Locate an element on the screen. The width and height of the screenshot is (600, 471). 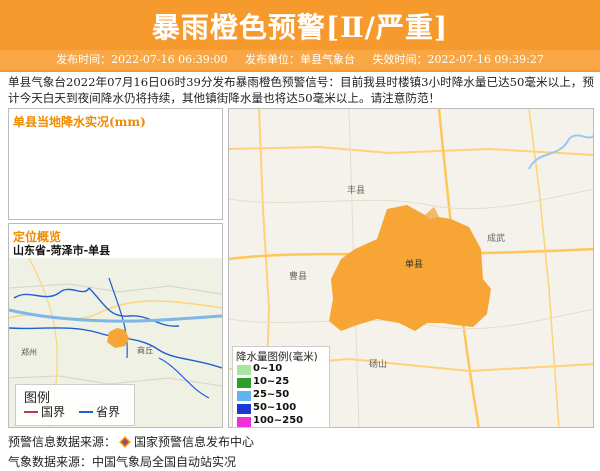
boundary-legend: 图例 国界 省界 is located at coordinates (75, 405).